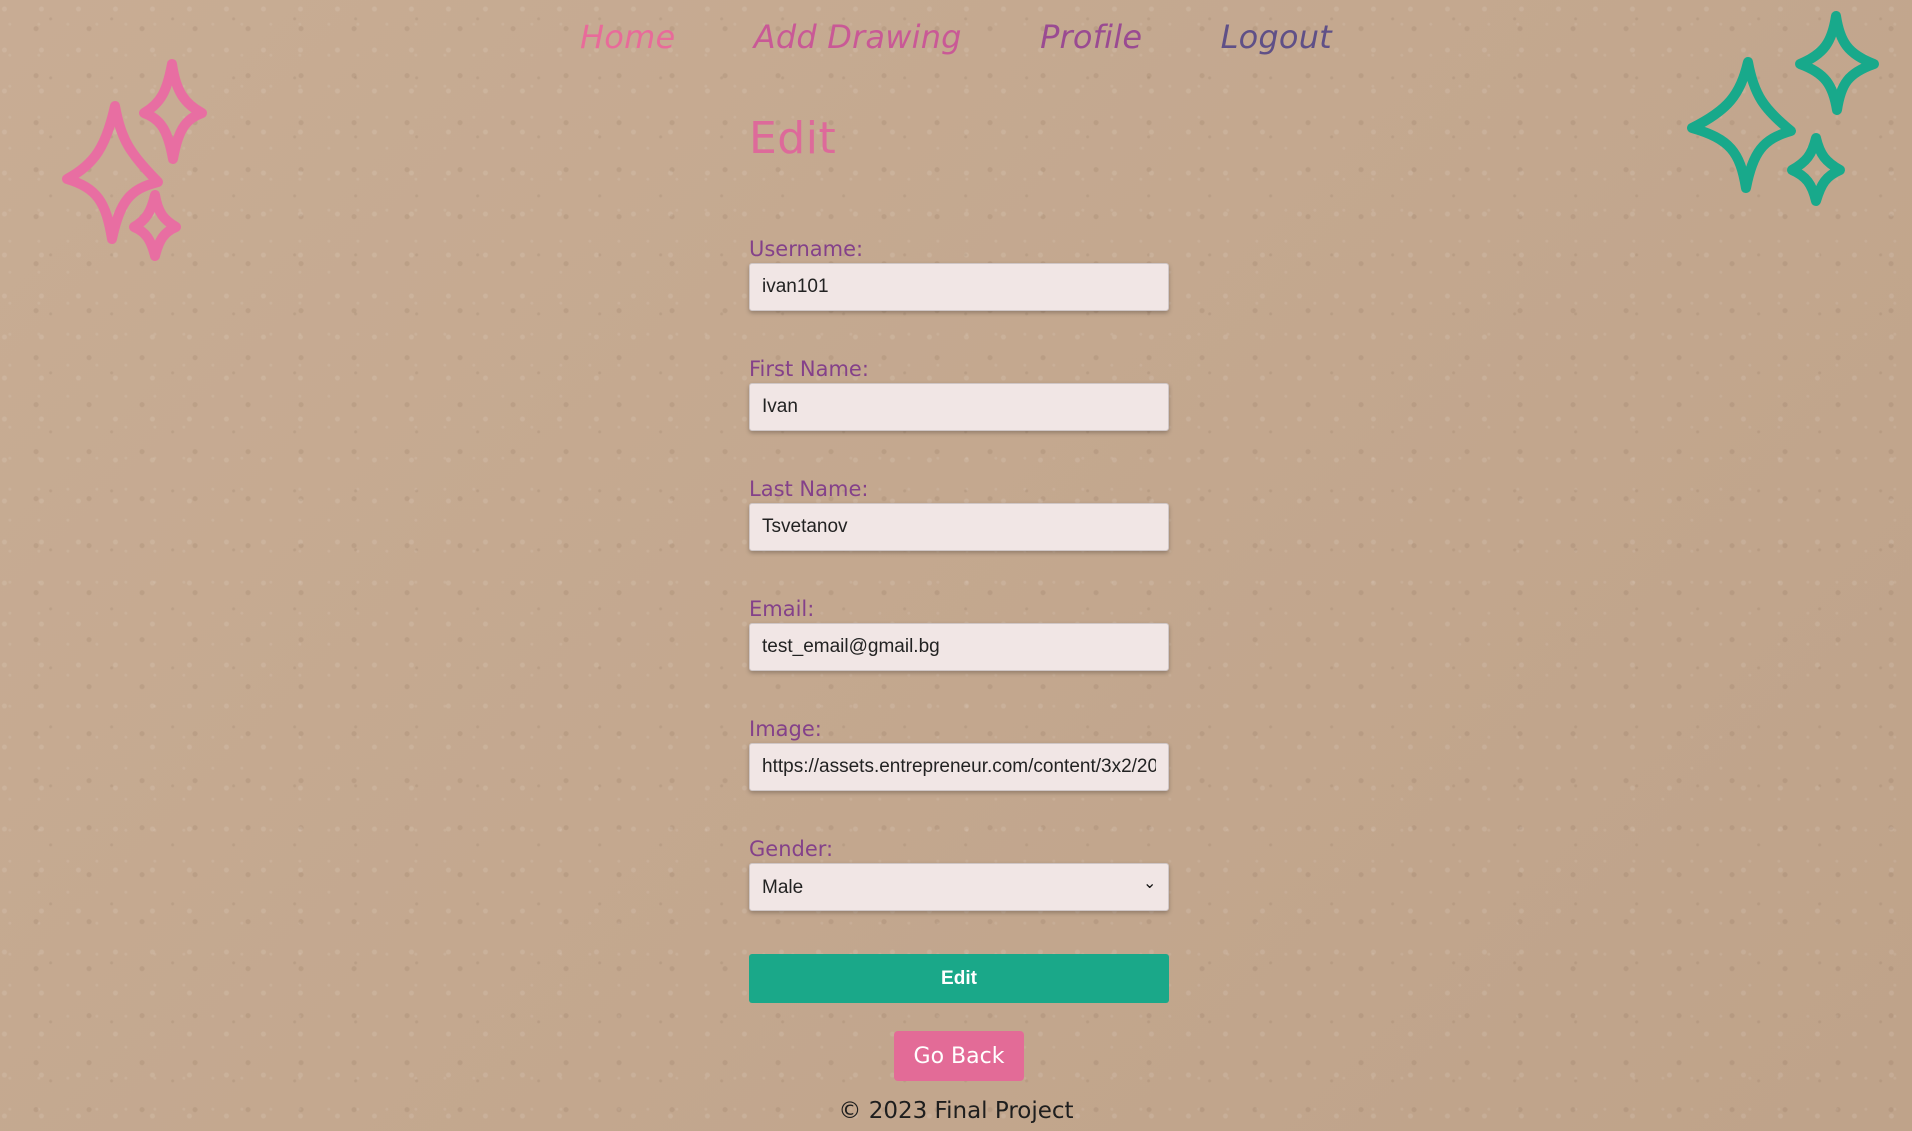 The width and height of the screenshot is (1912, 1131). Describe the element at coordinates (1276, 37) in the screenshot. I see `nav-logout-link: Logout` at that location.